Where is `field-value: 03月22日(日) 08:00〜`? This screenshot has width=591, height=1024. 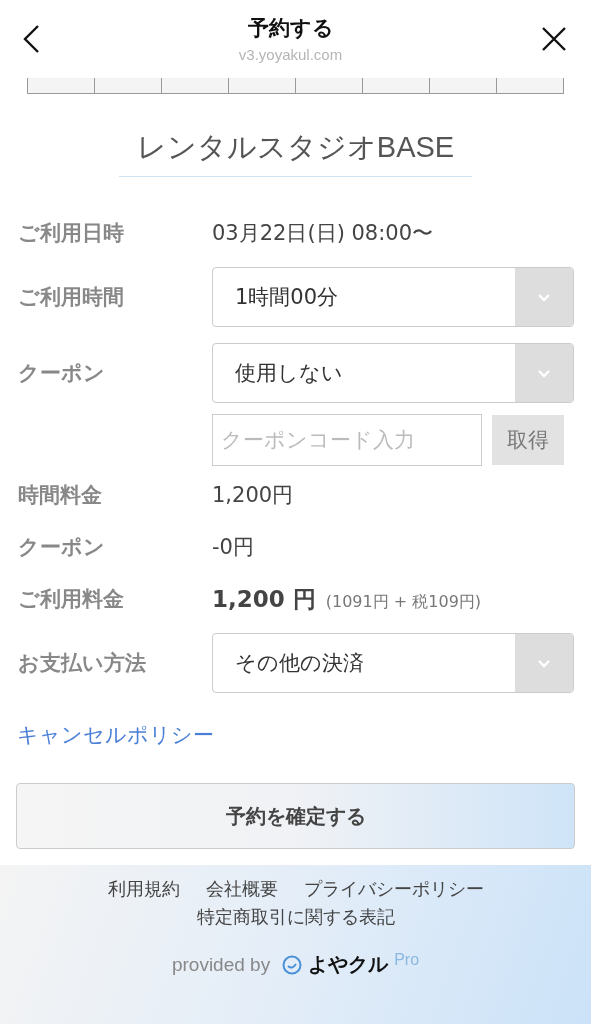 field-value: 03月22日(日) 08:00〜 is located at coordinates (323, 233).